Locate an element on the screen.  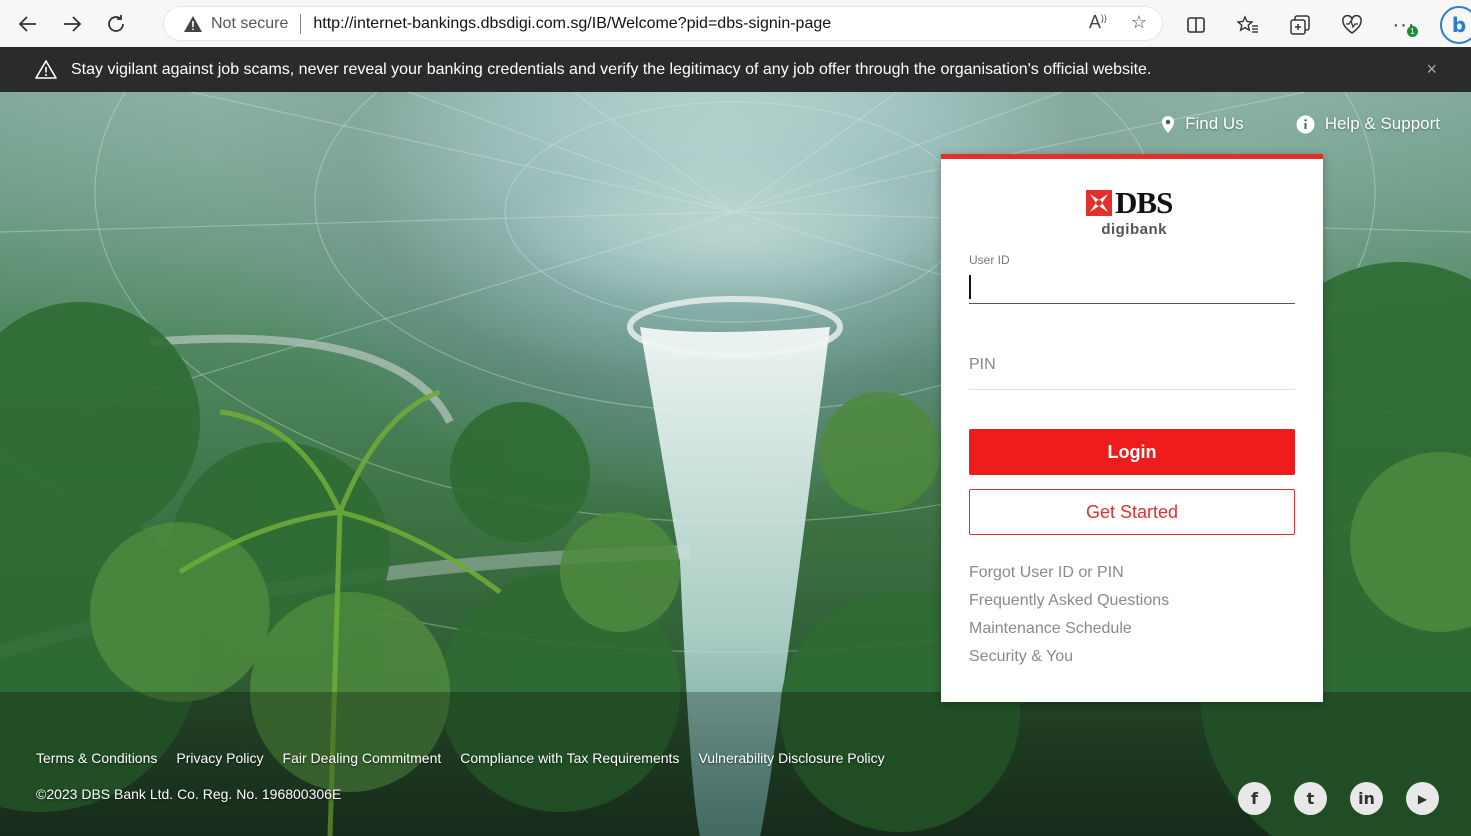
fair-dealing-link: Fair Dealing Commitment is located at coordinates (362, 758).